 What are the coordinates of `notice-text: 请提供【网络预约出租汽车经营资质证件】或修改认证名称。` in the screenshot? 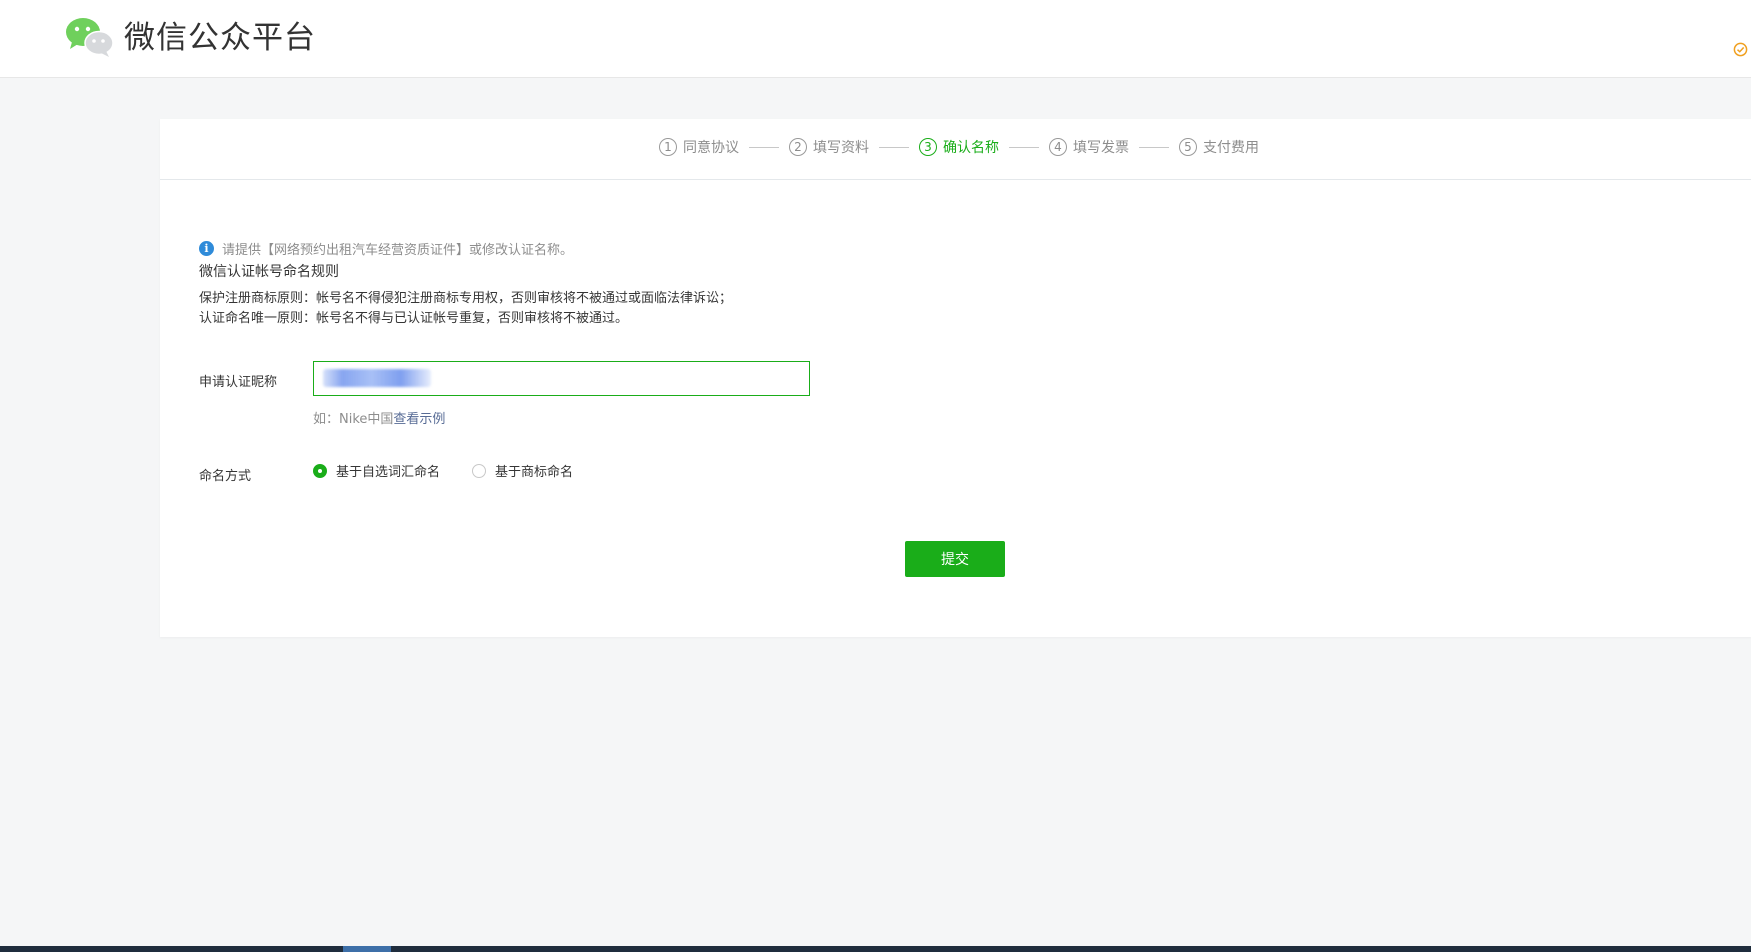 It's located at (398, 250).